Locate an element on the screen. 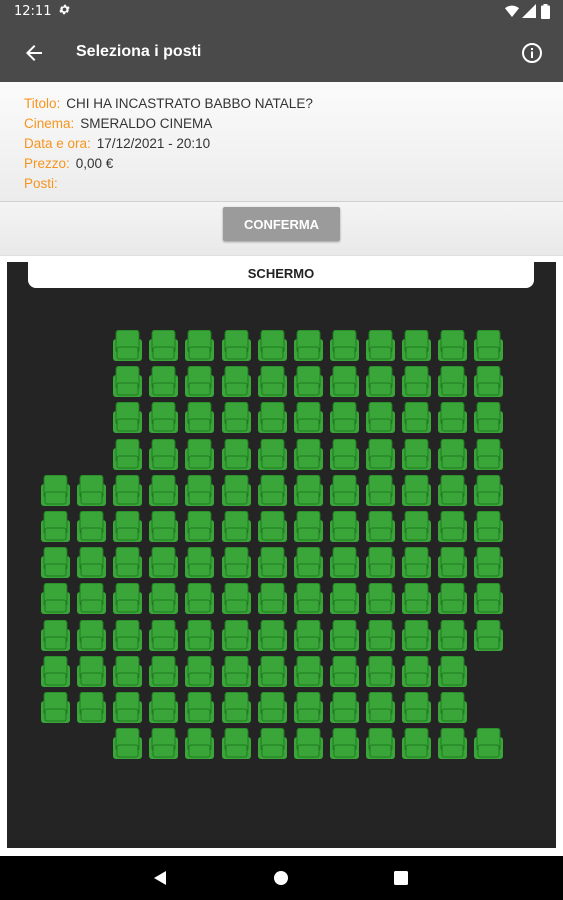  seat-r9-c6 is located at coordinates (236, 635).